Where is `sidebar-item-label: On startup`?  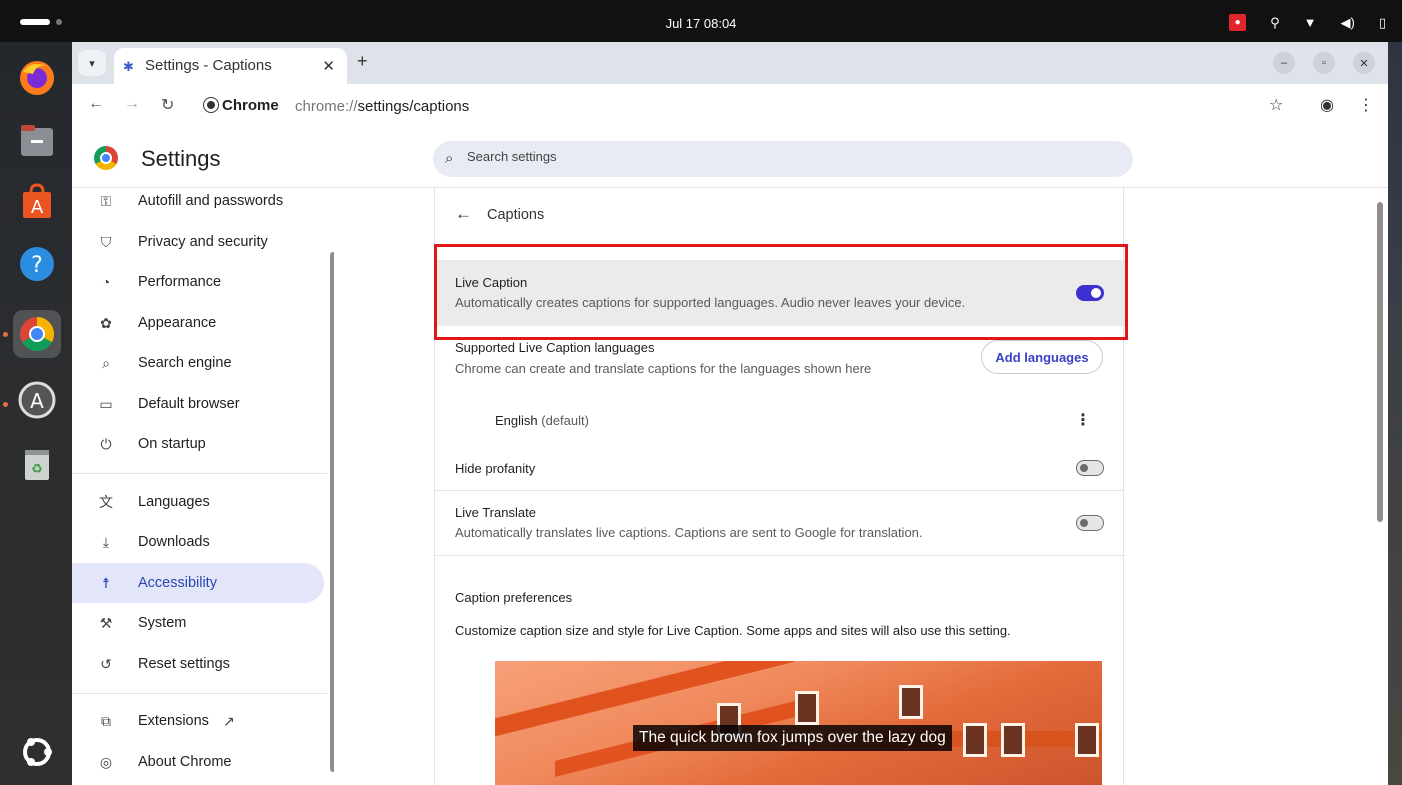 sidebar-item-label: On startup is located at coordinates (172, 444).